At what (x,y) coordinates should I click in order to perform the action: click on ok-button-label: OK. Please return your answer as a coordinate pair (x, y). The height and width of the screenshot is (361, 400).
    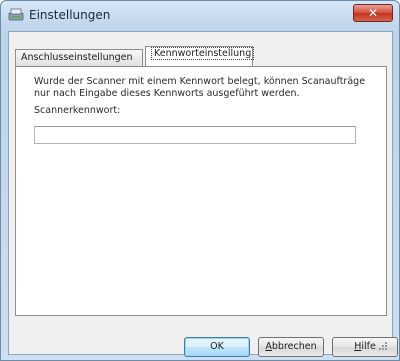
    Looking at the image, I should click on (217, 346).